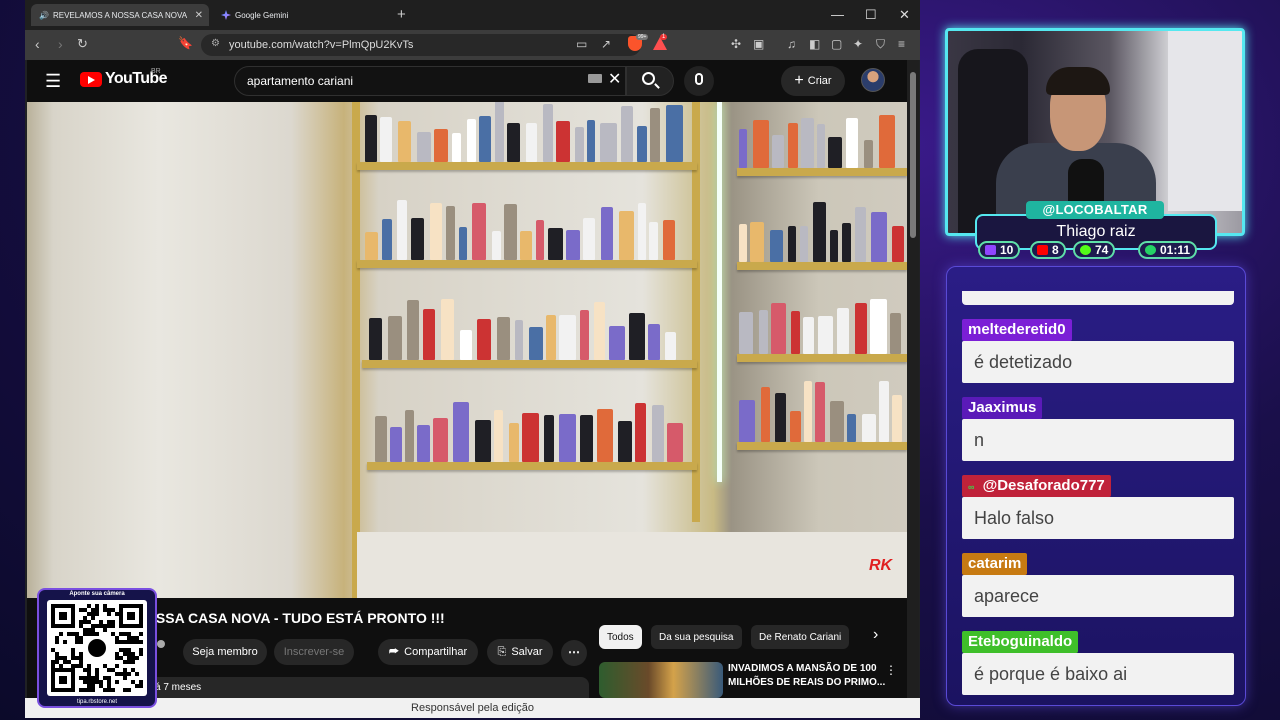  What do you see at coordinates (799, 80) in the screenshot?
I see `plus-icon: +` at bounding box center [799, 80].